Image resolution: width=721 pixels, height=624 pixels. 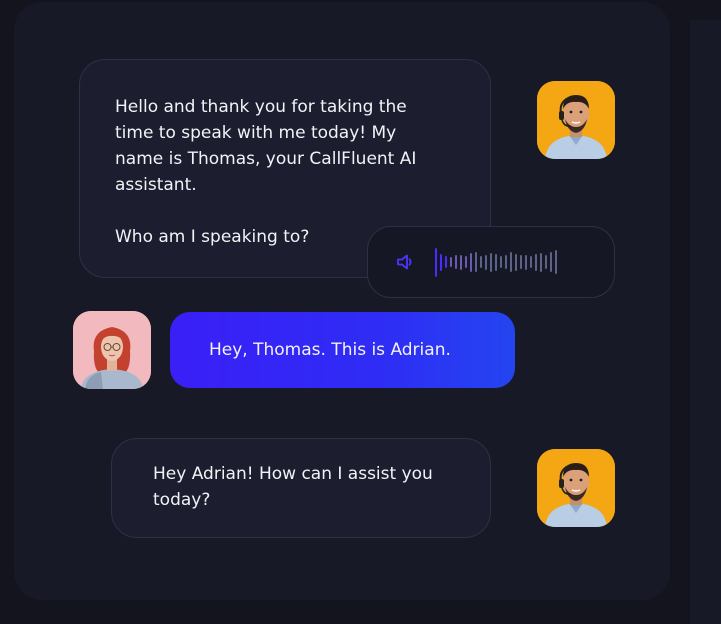 What do you see at coordinates (293, 487) in the screenshot?
I see `assistant-message-text: Hey Adrian! How can I assist you today?` at bounding box center [293, 487].